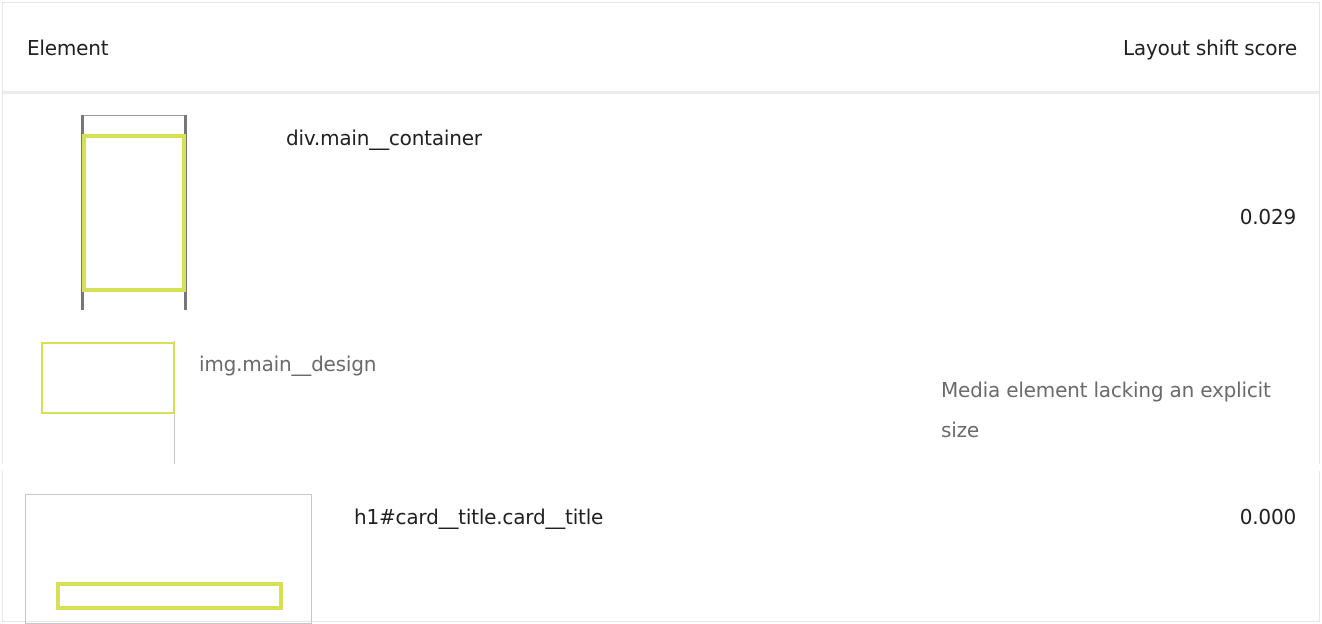 The width and height of the screenshot is (1322, 624). Describe the element at coordinates (384, 138) in the screenshot. I see `element-selector: div.main__container` at that location.